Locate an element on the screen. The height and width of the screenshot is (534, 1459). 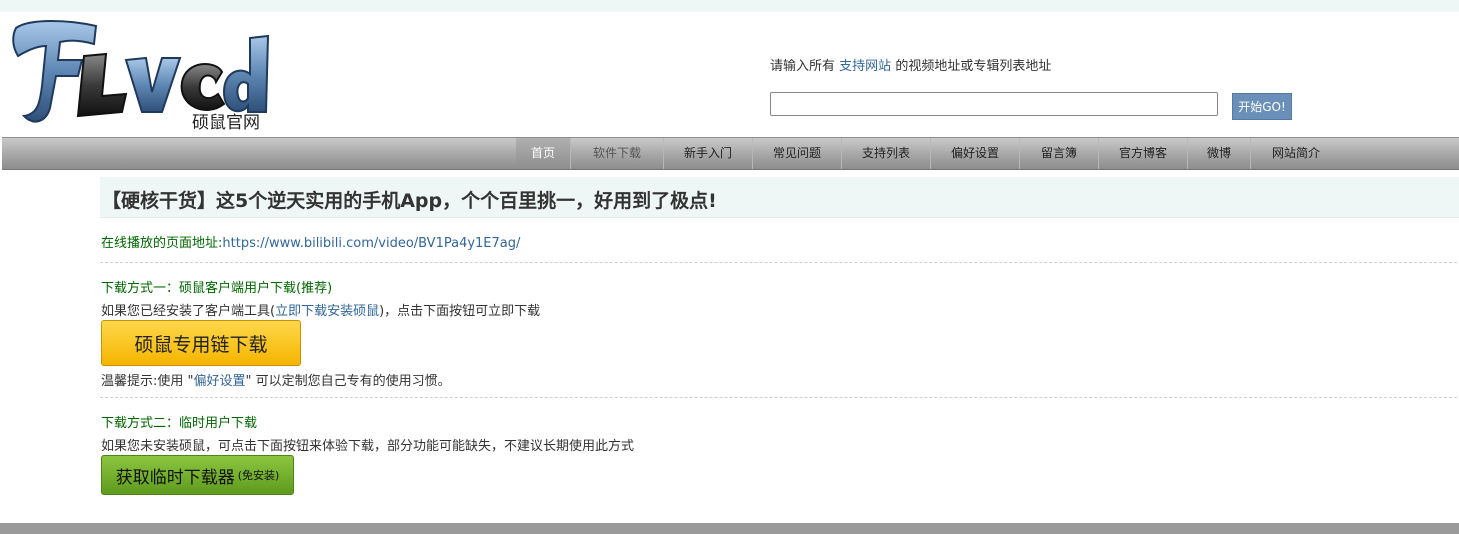
nav-item-guestbook: 留言簿 is located at coordinates (1059, 153).